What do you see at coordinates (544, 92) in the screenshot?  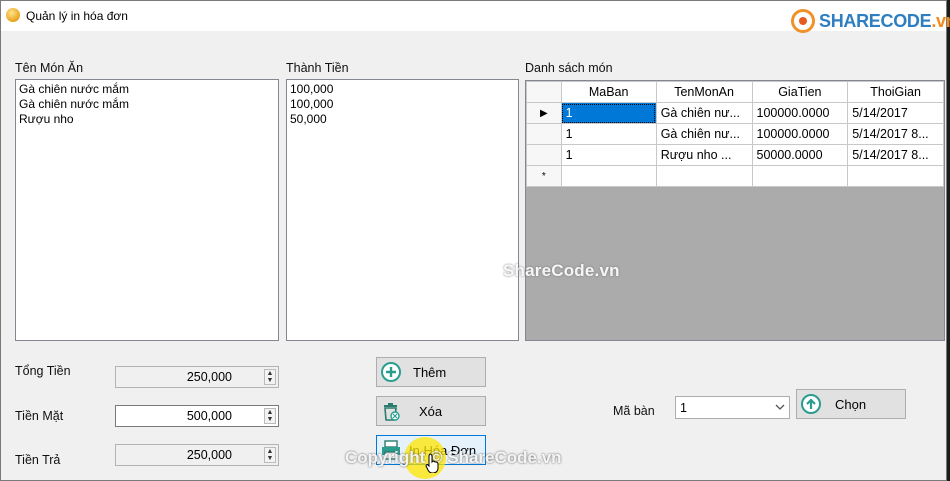 I see `grid-corner-header` at bounding box center [544, 92].